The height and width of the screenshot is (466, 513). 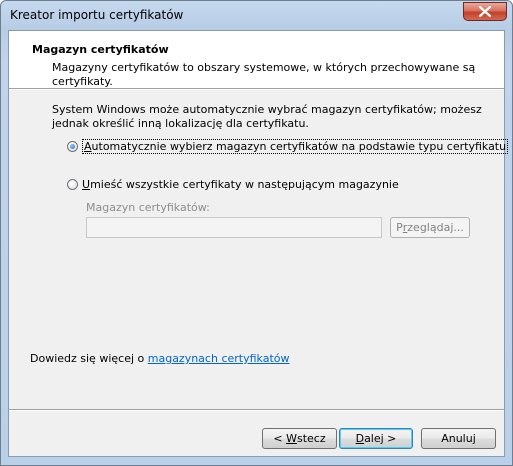 I want to click on close-button, so click(x=485, y=11).